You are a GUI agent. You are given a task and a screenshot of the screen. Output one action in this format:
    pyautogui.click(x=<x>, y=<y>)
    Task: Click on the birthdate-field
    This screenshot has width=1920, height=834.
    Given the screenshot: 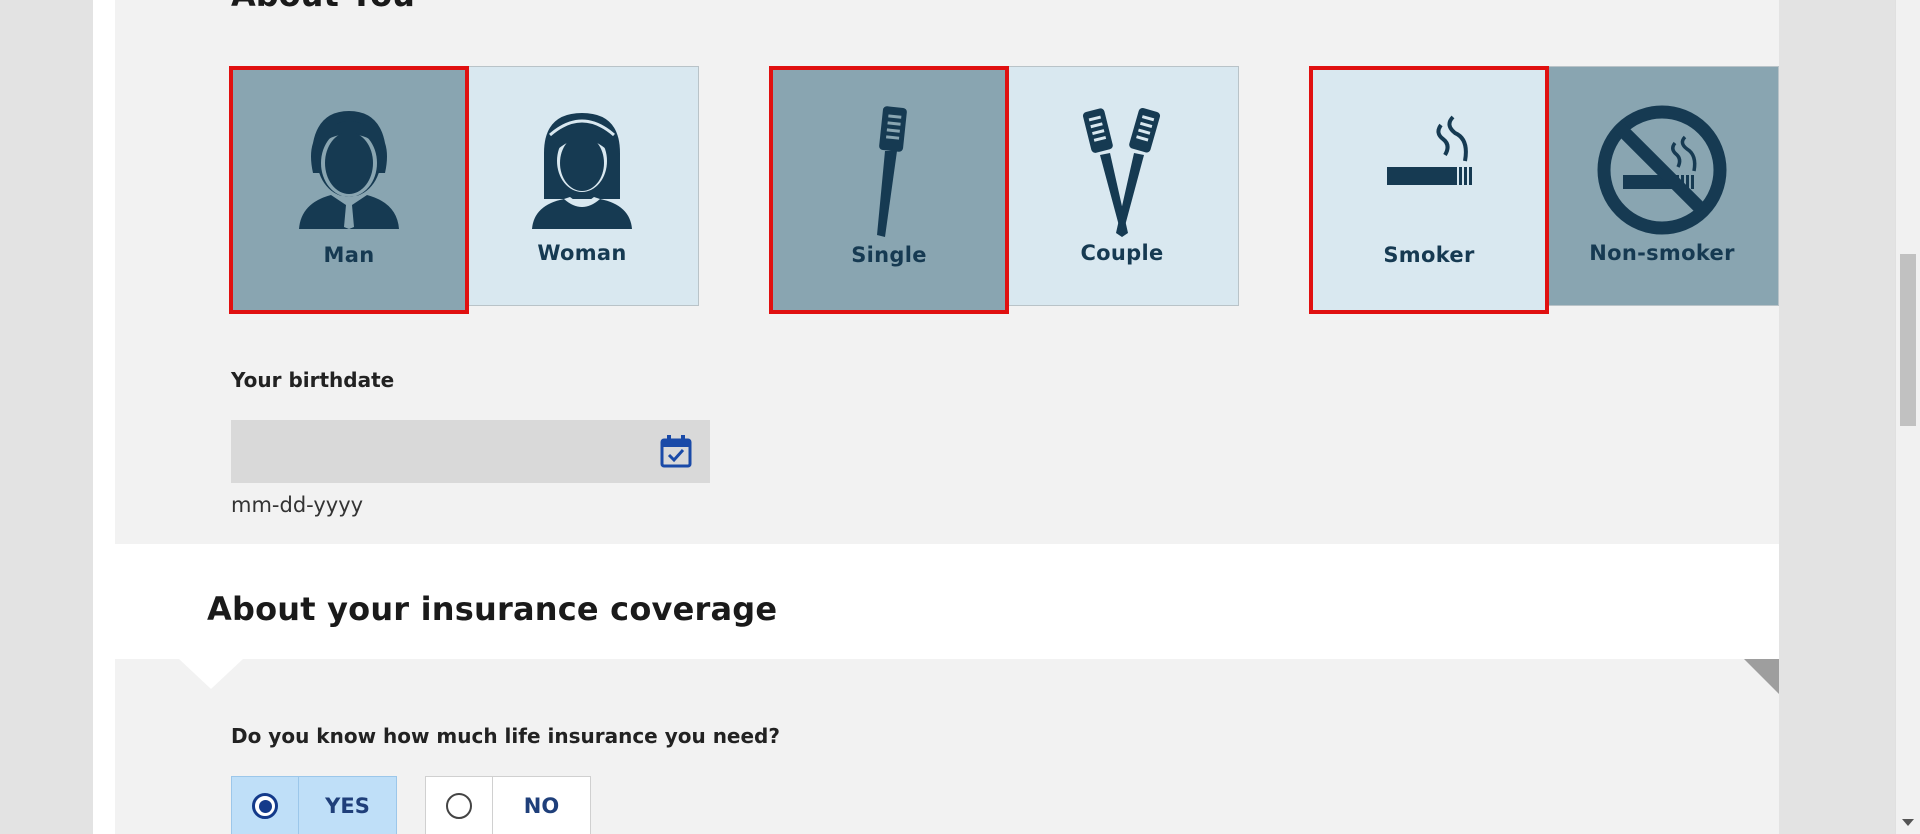 What is the action you would take?
    pyautogui.click(x=470, y=451)
    